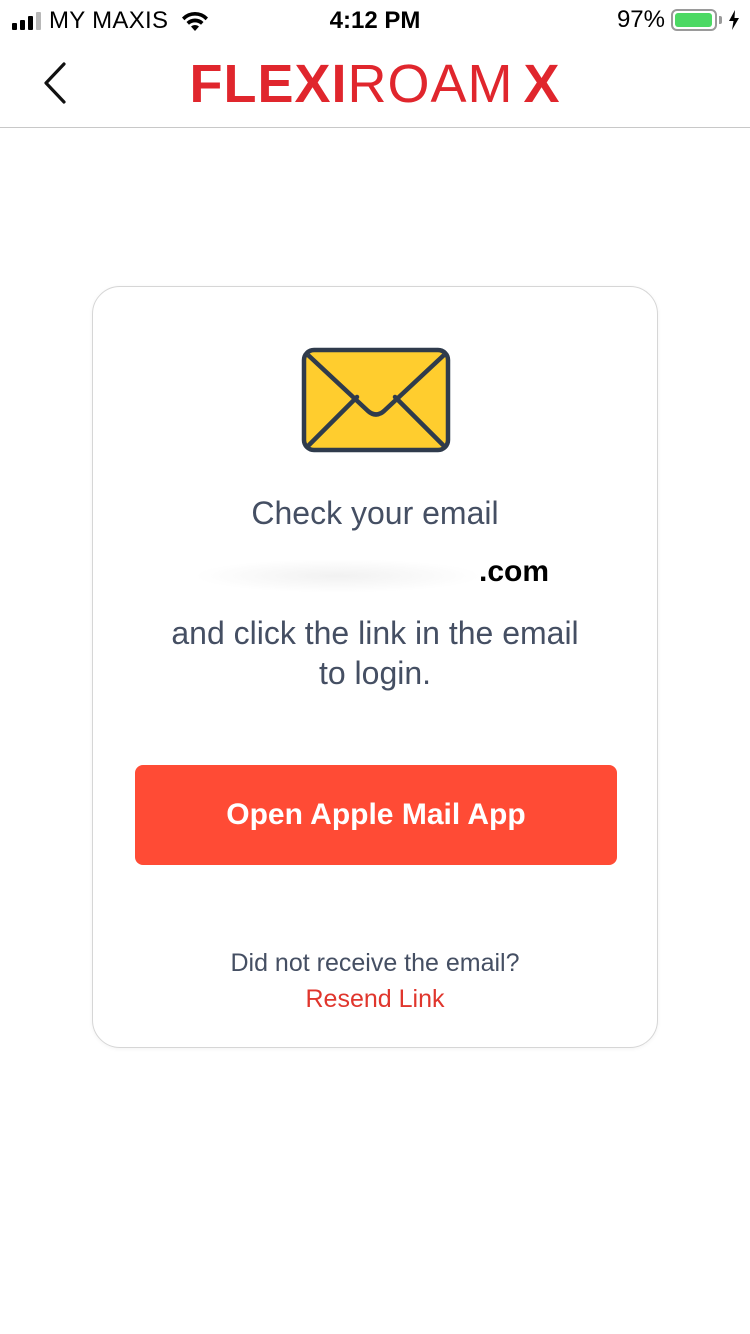  What do you see at coordinates (720, 20) in the screenshot?
I see `battery-cap` at bounding box center [720, 20].